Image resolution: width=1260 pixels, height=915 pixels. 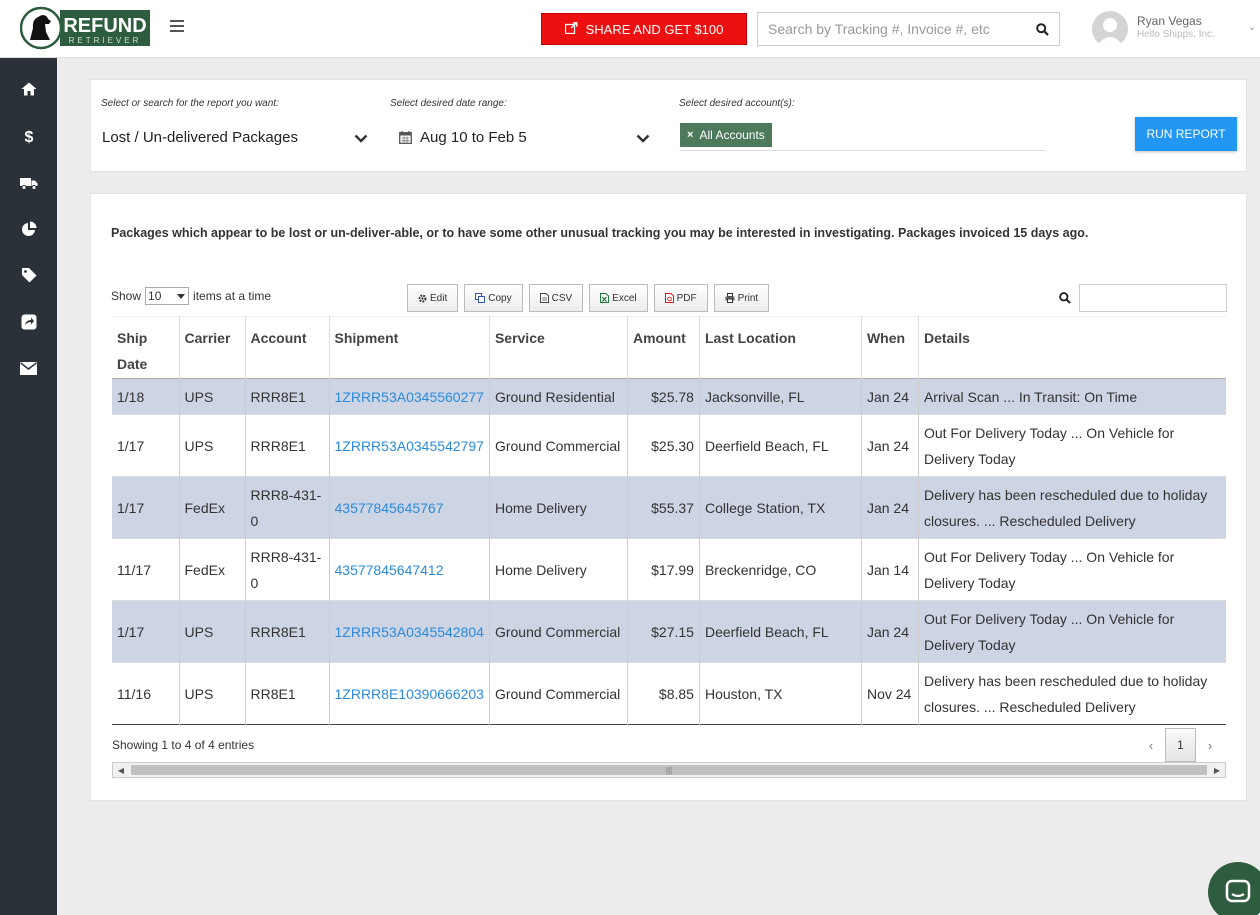 I want to click on cell-last-location: Deerfield Beach, FL, so click(x=780, y=631).